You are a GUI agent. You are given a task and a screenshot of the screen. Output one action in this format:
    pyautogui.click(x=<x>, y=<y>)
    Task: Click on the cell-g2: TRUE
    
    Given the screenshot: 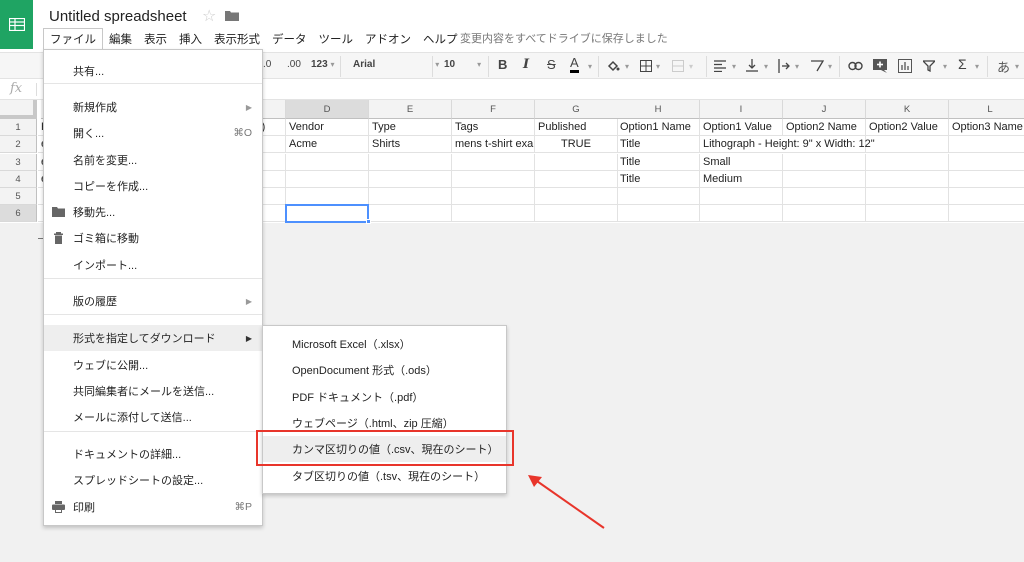 What is the action you would take?
    pyautogui.click(x=576, y=144)
    